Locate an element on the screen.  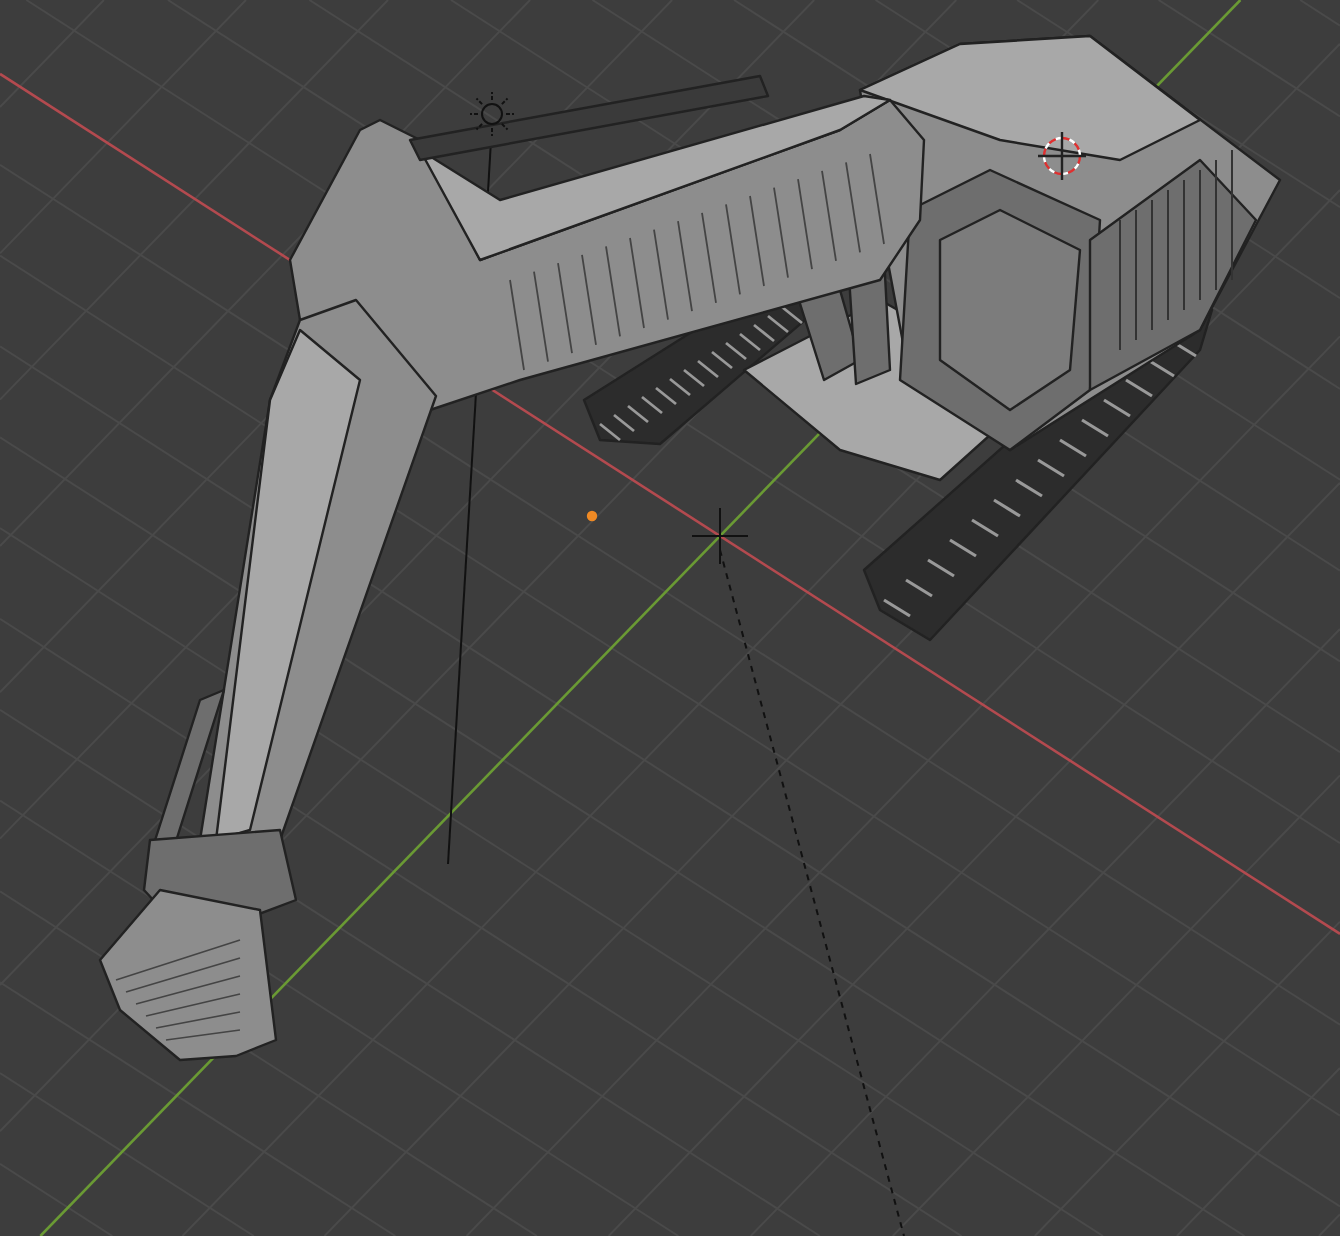
3d-cursor-icon is located at coordinates (1062, 156).